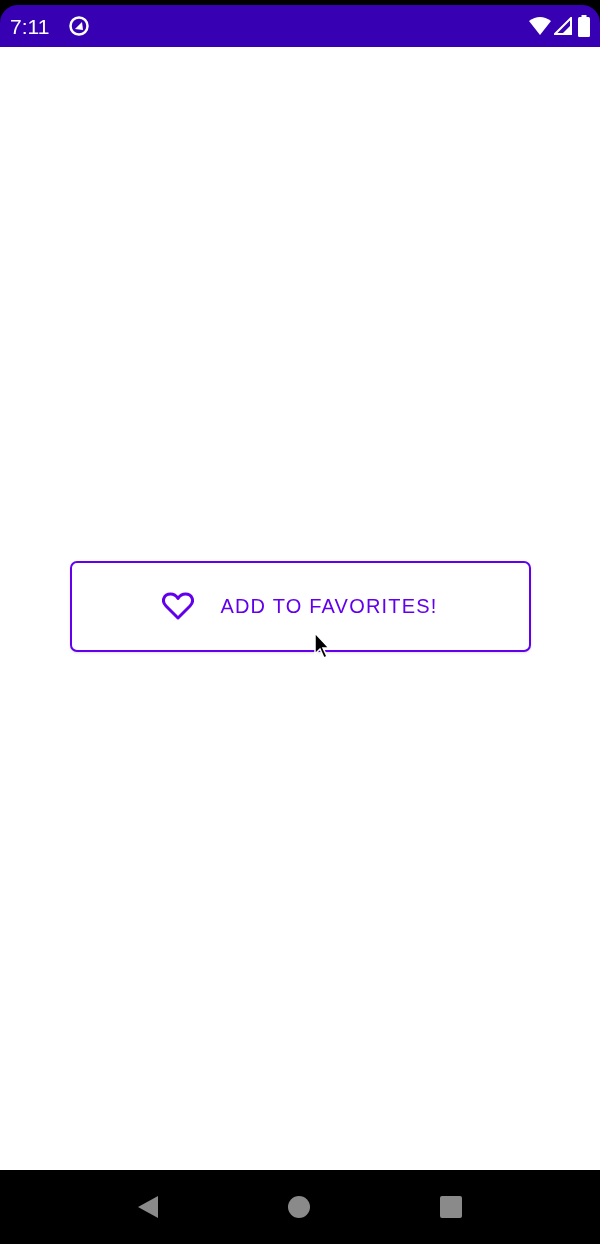 The image size is (600, 1244). What do you see at coordinates (584, 26) in the screenshot?
I see `battery-icon` at bounding box center [584, 26].